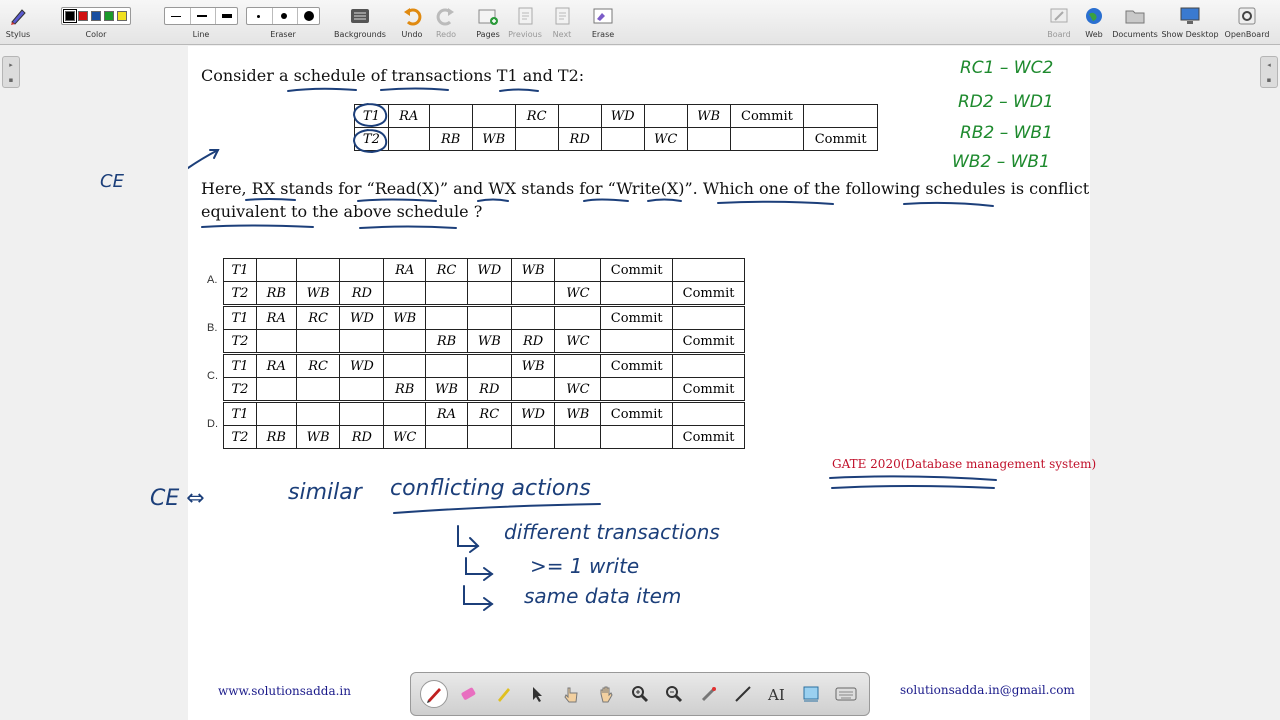 The height and width of the screenshot is (720, 1280). What do you see at coordinates (1094, 16) in the screenshot?
I see `globe-icon` at bounding box center [1094, 16].